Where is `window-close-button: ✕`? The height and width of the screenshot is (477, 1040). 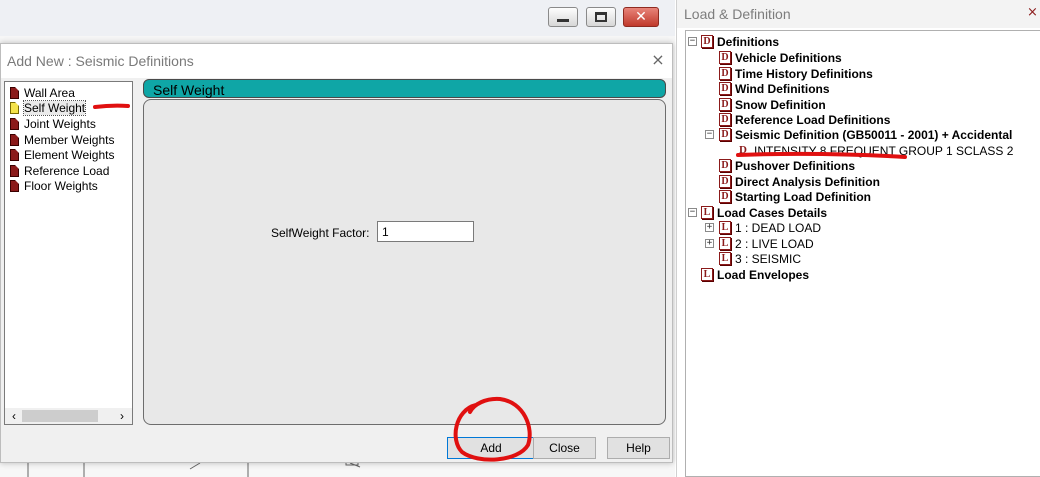 window-close-button: ✕ is located at coordinates (641, 17).